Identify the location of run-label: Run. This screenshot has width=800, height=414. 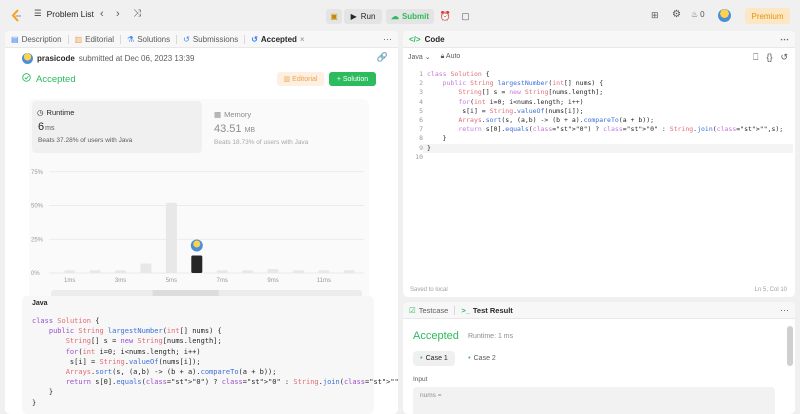
(368, 16).